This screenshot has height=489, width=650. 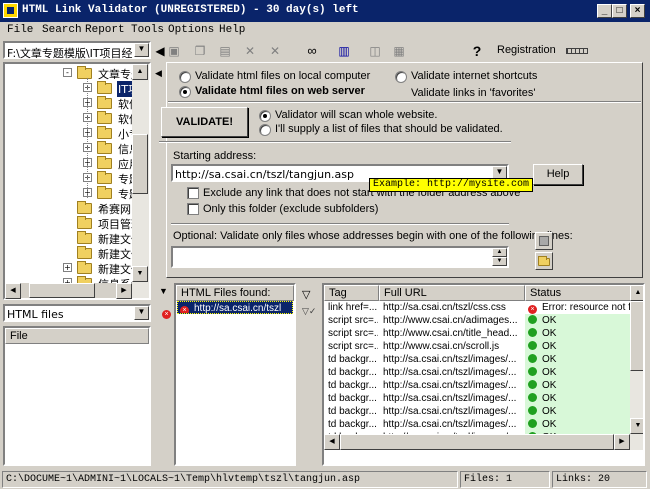 I want to click on status-column-header: Status, so click(x=578, y=293).